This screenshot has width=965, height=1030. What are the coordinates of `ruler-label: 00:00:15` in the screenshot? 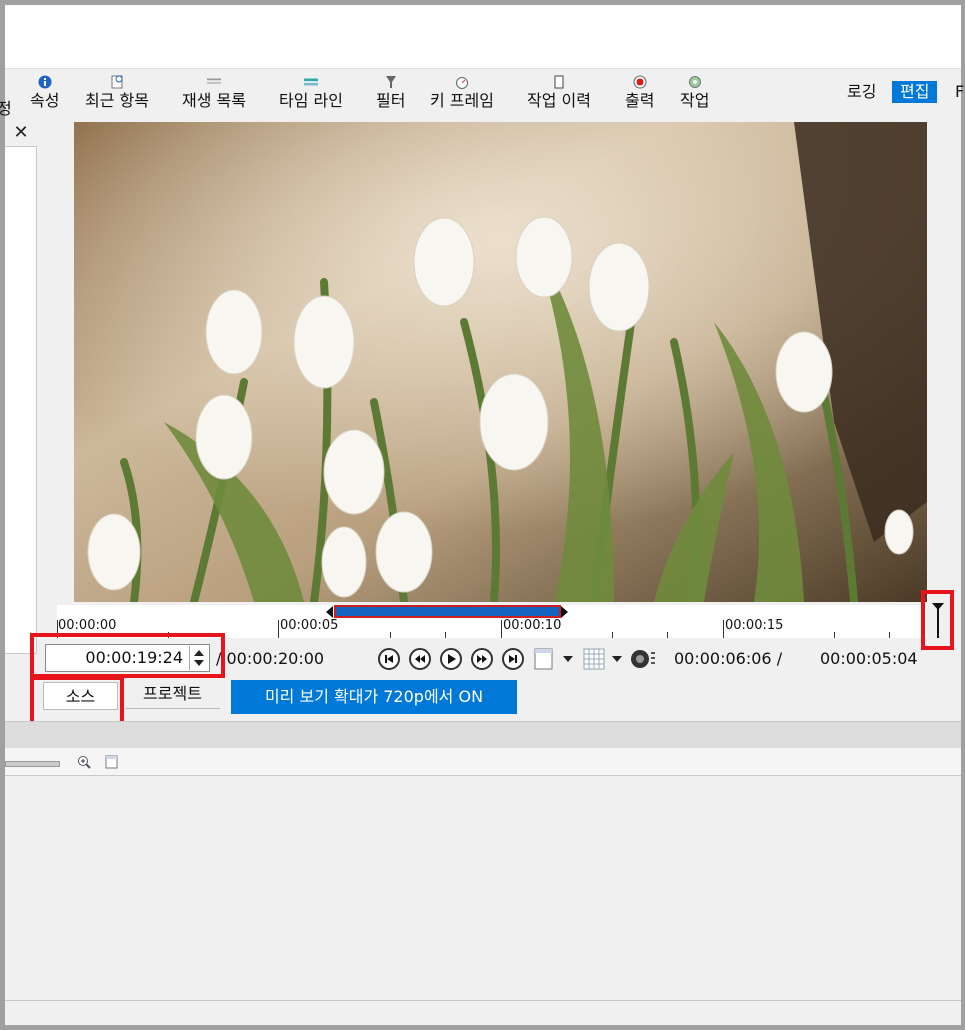 It's located at (754, 625).